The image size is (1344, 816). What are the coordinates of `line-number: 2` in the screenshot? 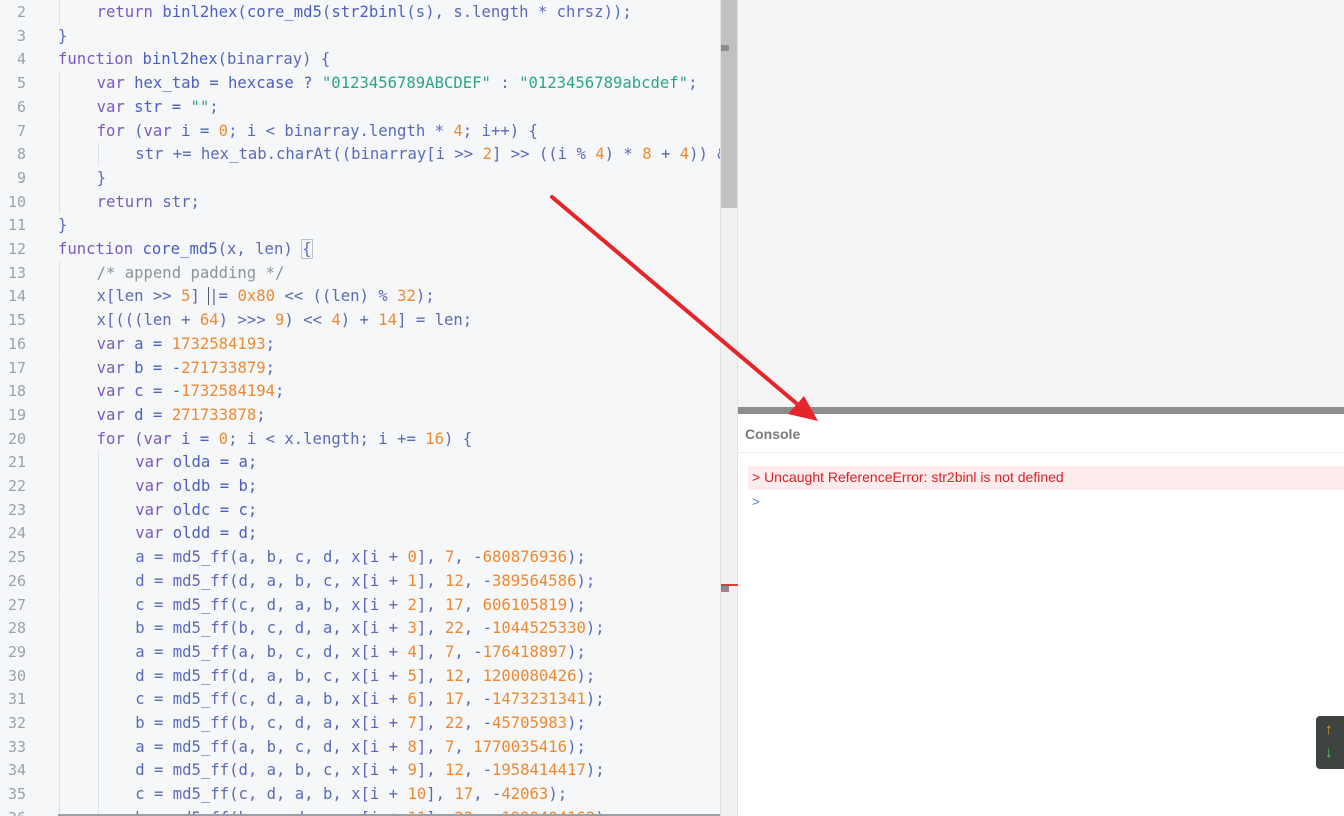 It's located at (21, 12).